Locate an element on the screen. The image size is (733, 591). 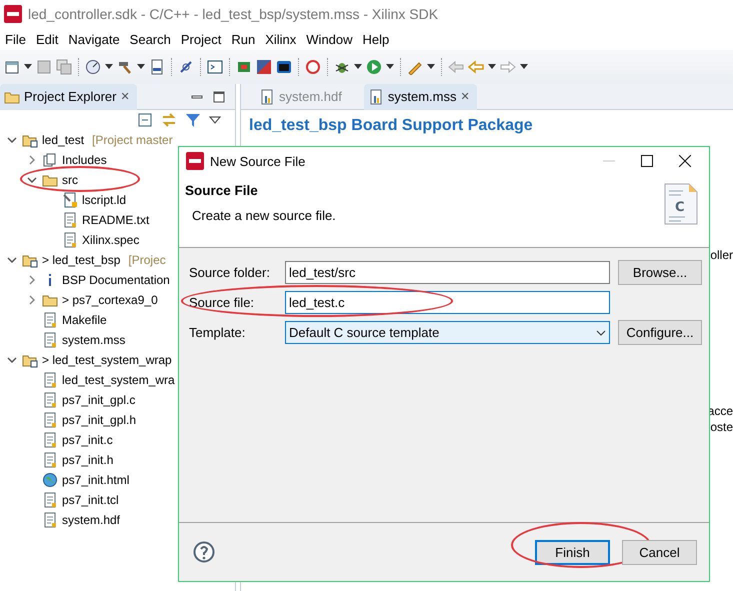
menu-item: Window is located at coordinates (331, 39).